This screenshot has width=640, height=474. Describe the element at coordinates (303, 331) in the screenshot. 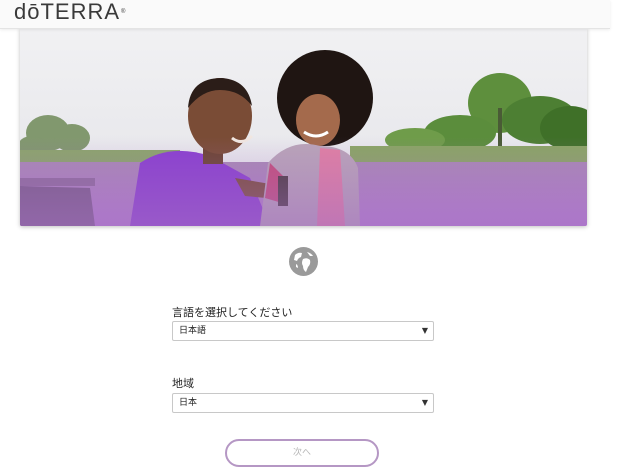

I see `language-select: 日本語 ▼` at that location.